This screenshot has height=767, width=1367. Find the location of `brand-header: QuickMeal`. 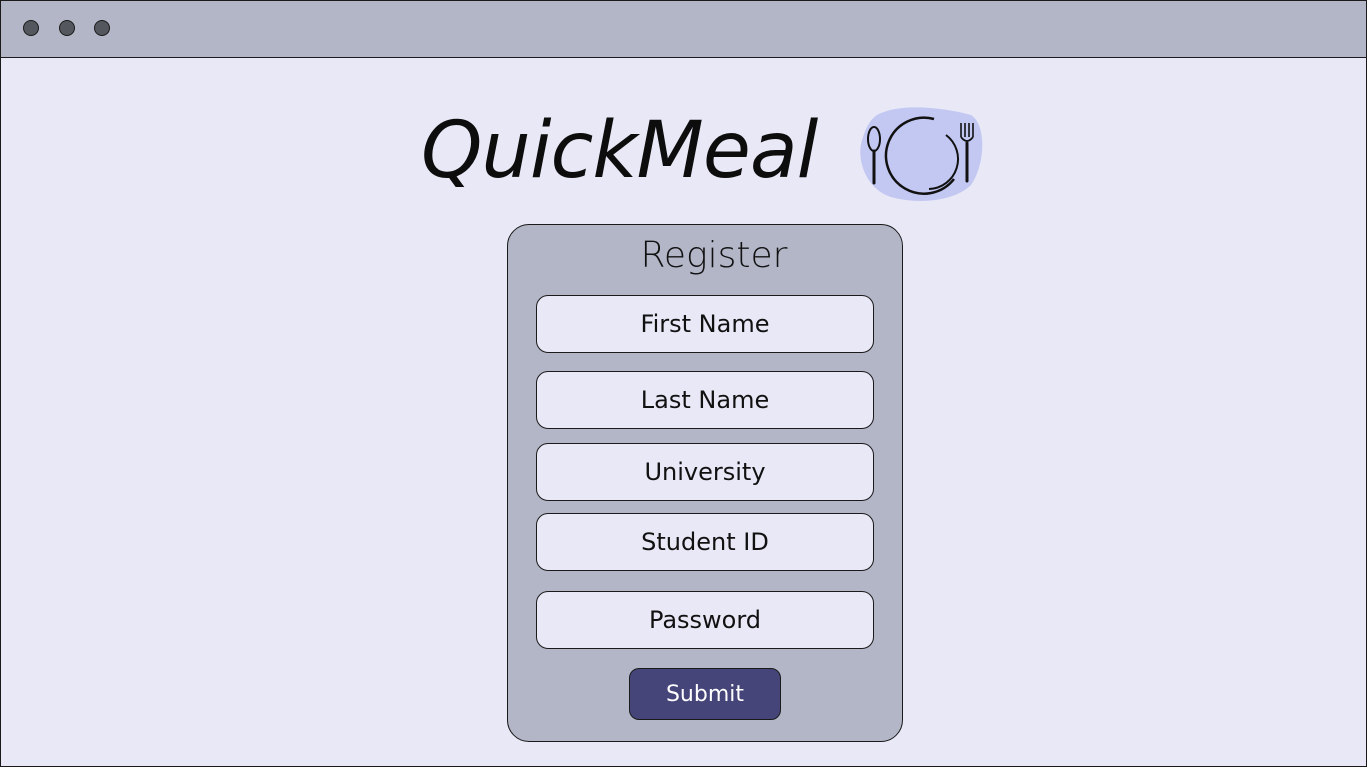

brand-header: QuickMeal is located at coordinates (619, 151).